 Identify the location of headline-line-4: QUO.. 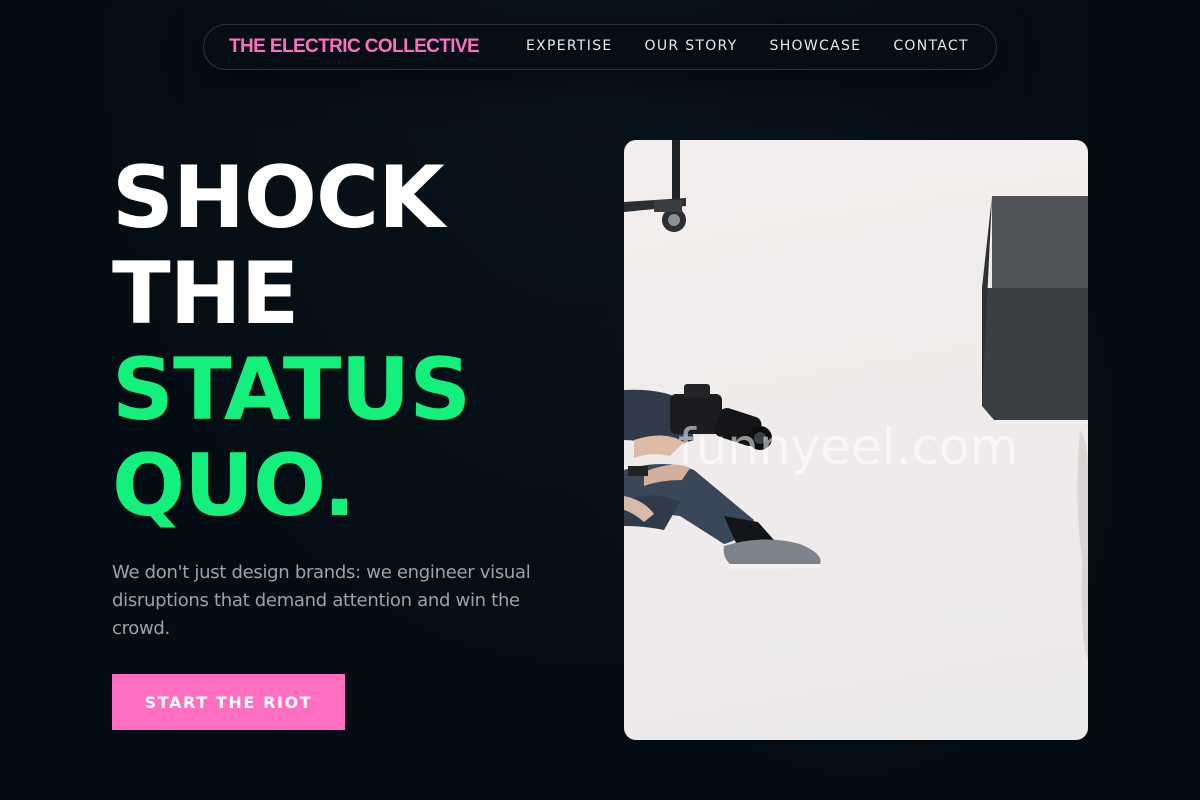
(234, 486).